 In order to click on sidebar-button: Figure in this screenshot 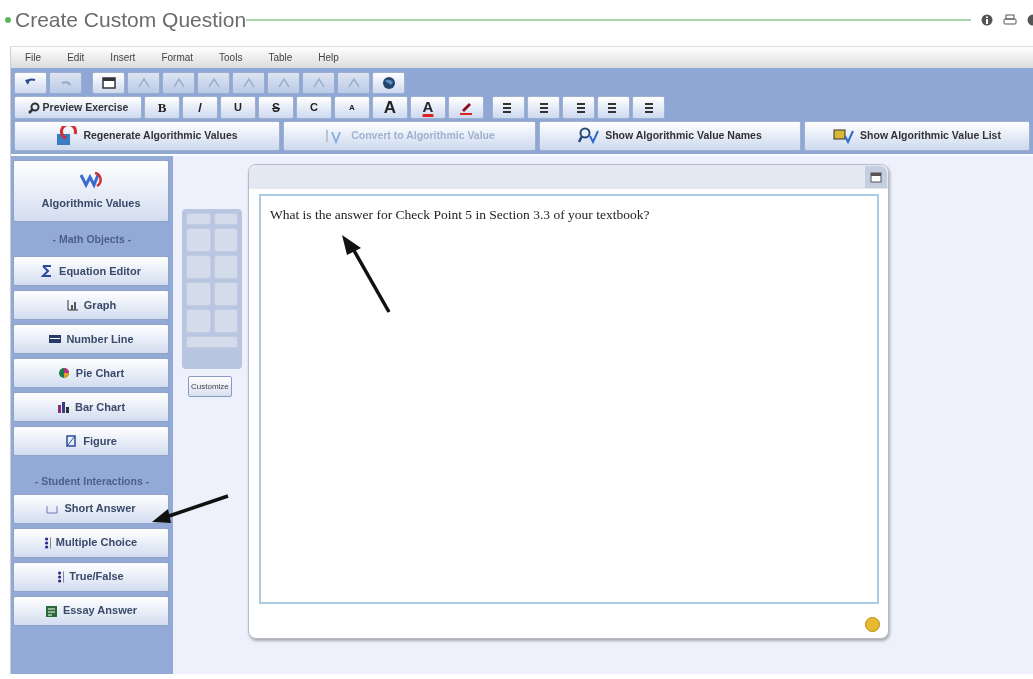, I will do `click(91, 440)`.